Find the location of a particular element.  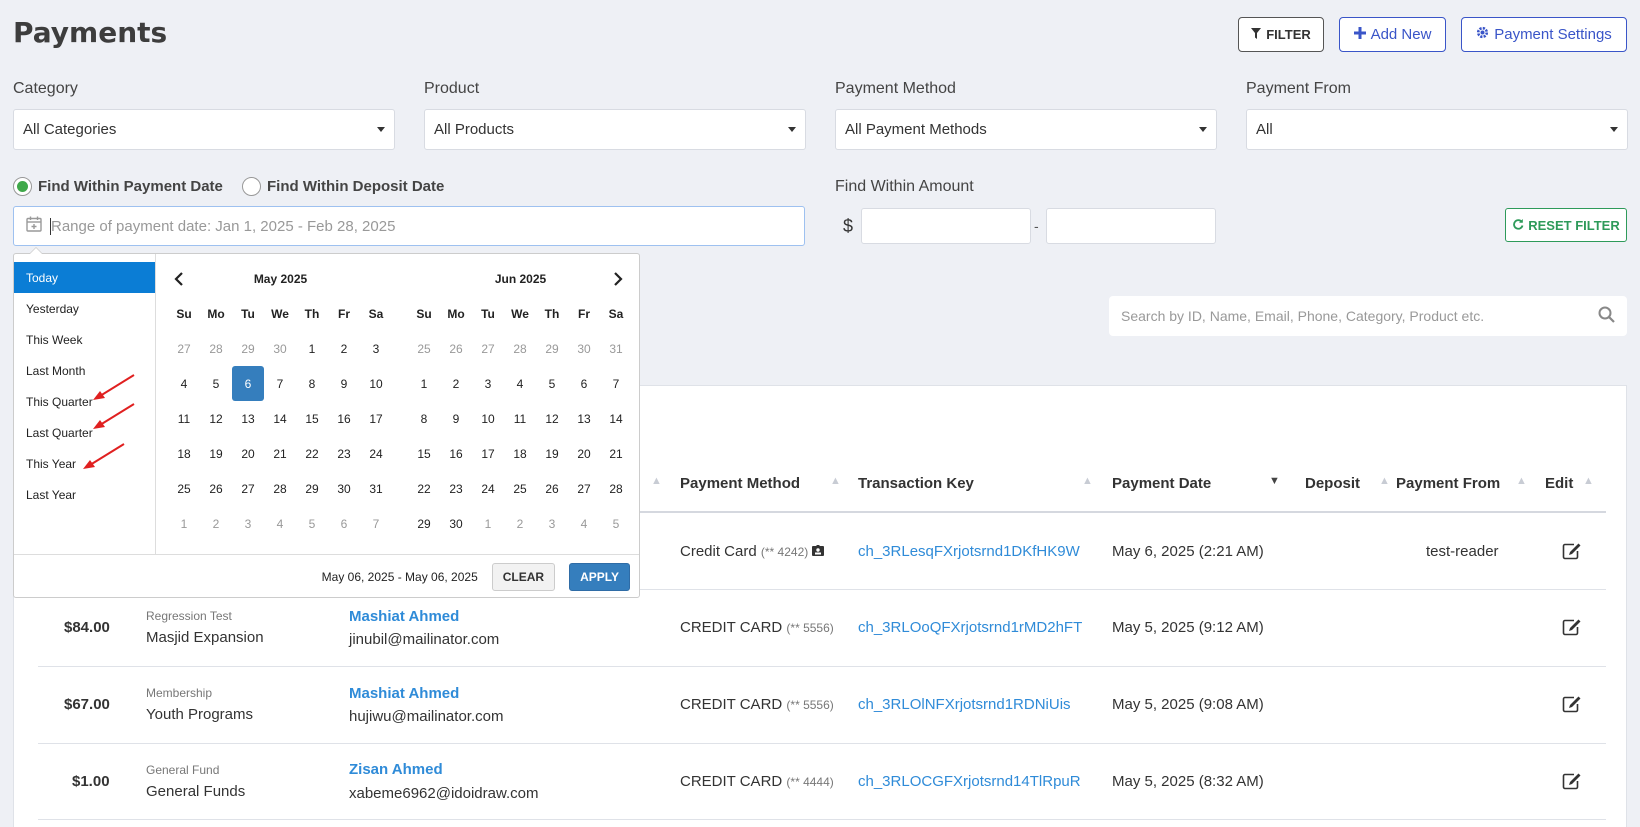

transaction-key-link: ch_3RLOCGFXrjotsrnd14TlRpuR is located at coordinates (969, 781).